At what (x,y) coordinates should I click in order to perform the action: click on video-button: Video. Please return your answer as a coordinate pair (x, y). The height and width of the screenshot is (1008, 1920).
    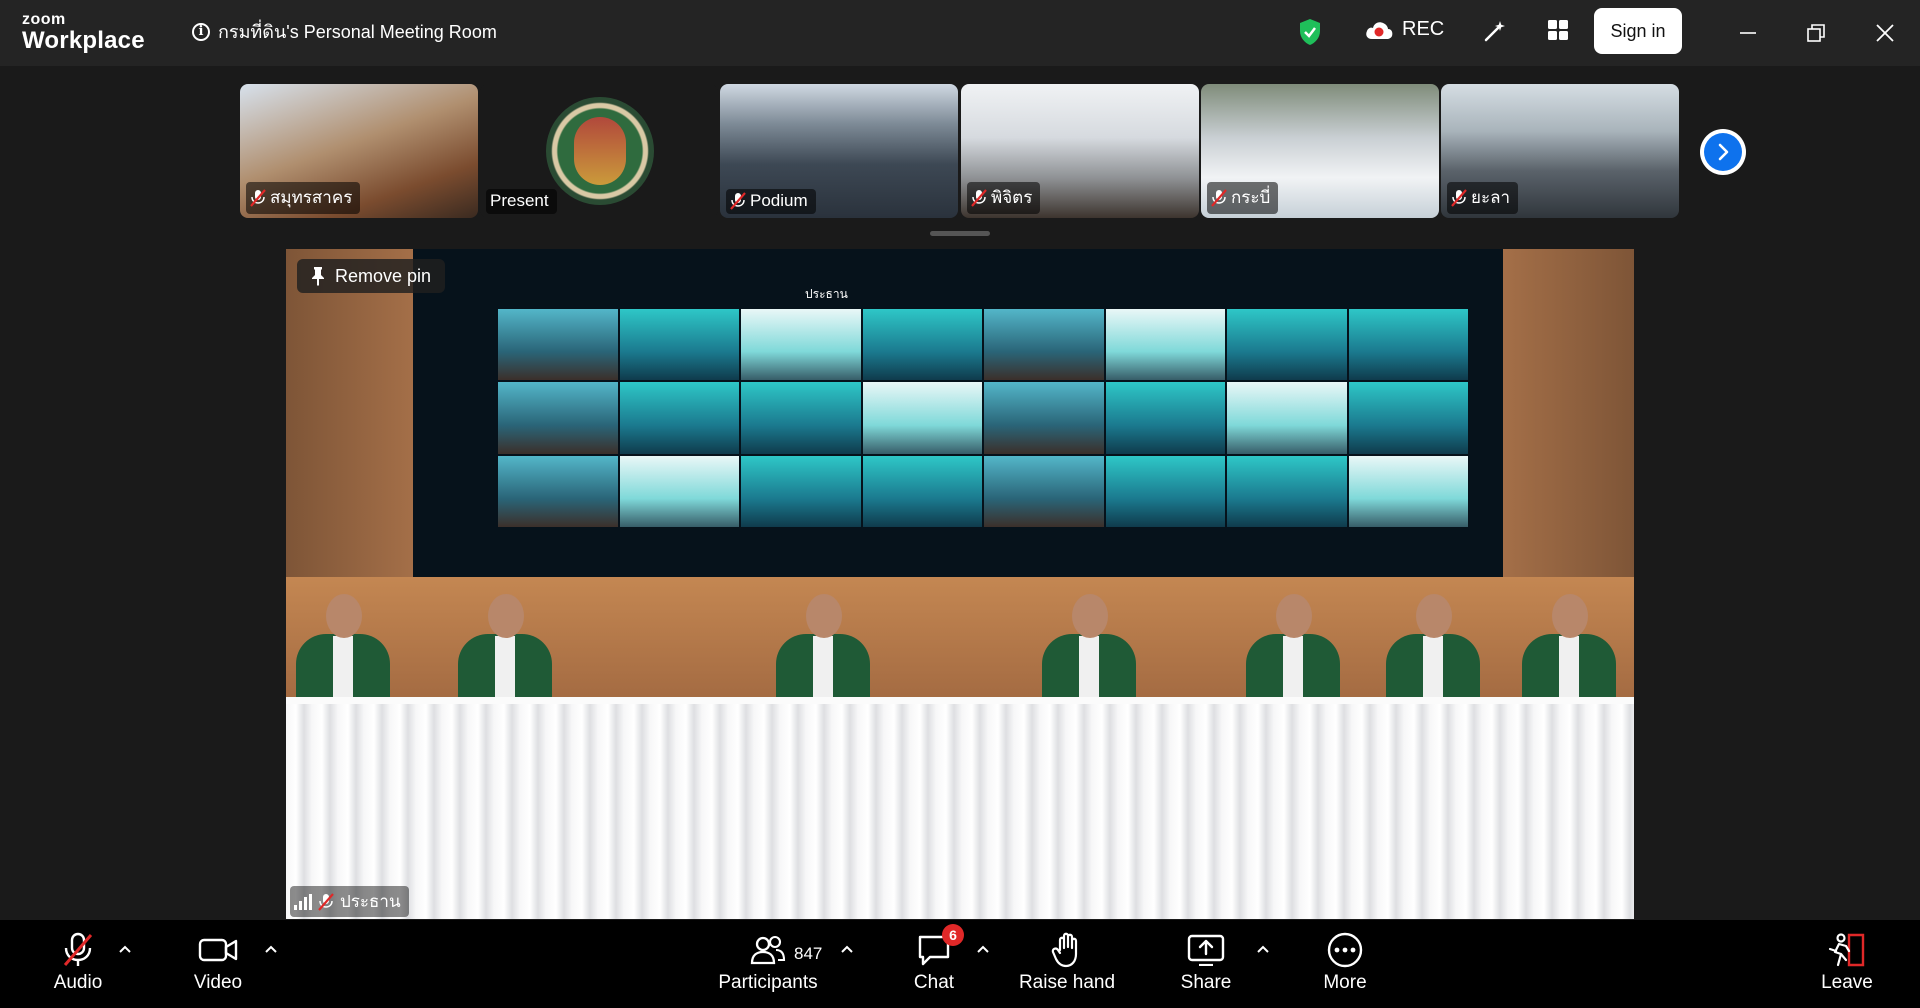
    Looking at the image, I should click on (218, 963).